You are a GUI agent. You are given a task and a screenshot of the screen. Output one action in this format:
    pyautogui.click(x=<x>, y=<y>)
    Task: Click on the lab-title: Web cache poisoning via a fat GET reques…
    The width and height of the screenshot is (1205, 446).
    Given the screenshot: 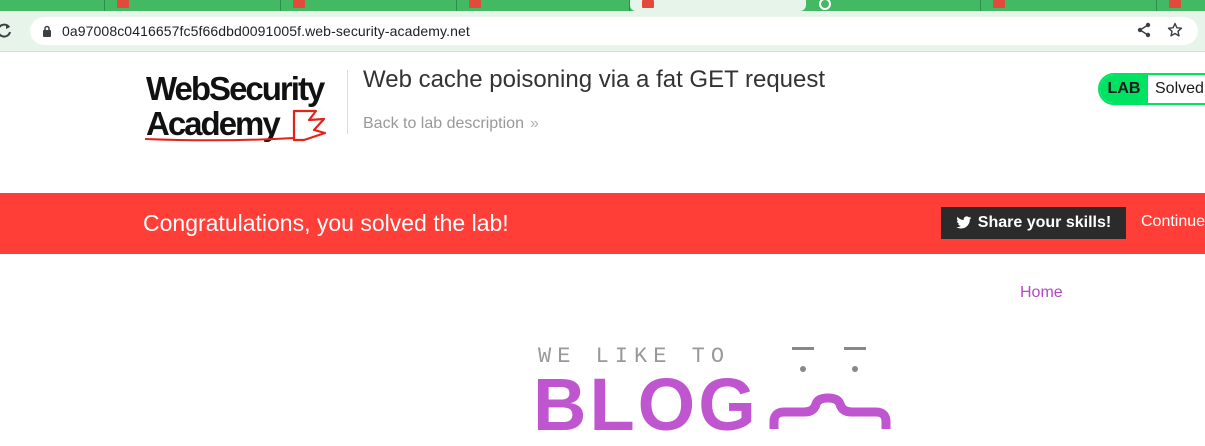 What is the action you would take?
    pyautogui.click(x=594, y=79)
    